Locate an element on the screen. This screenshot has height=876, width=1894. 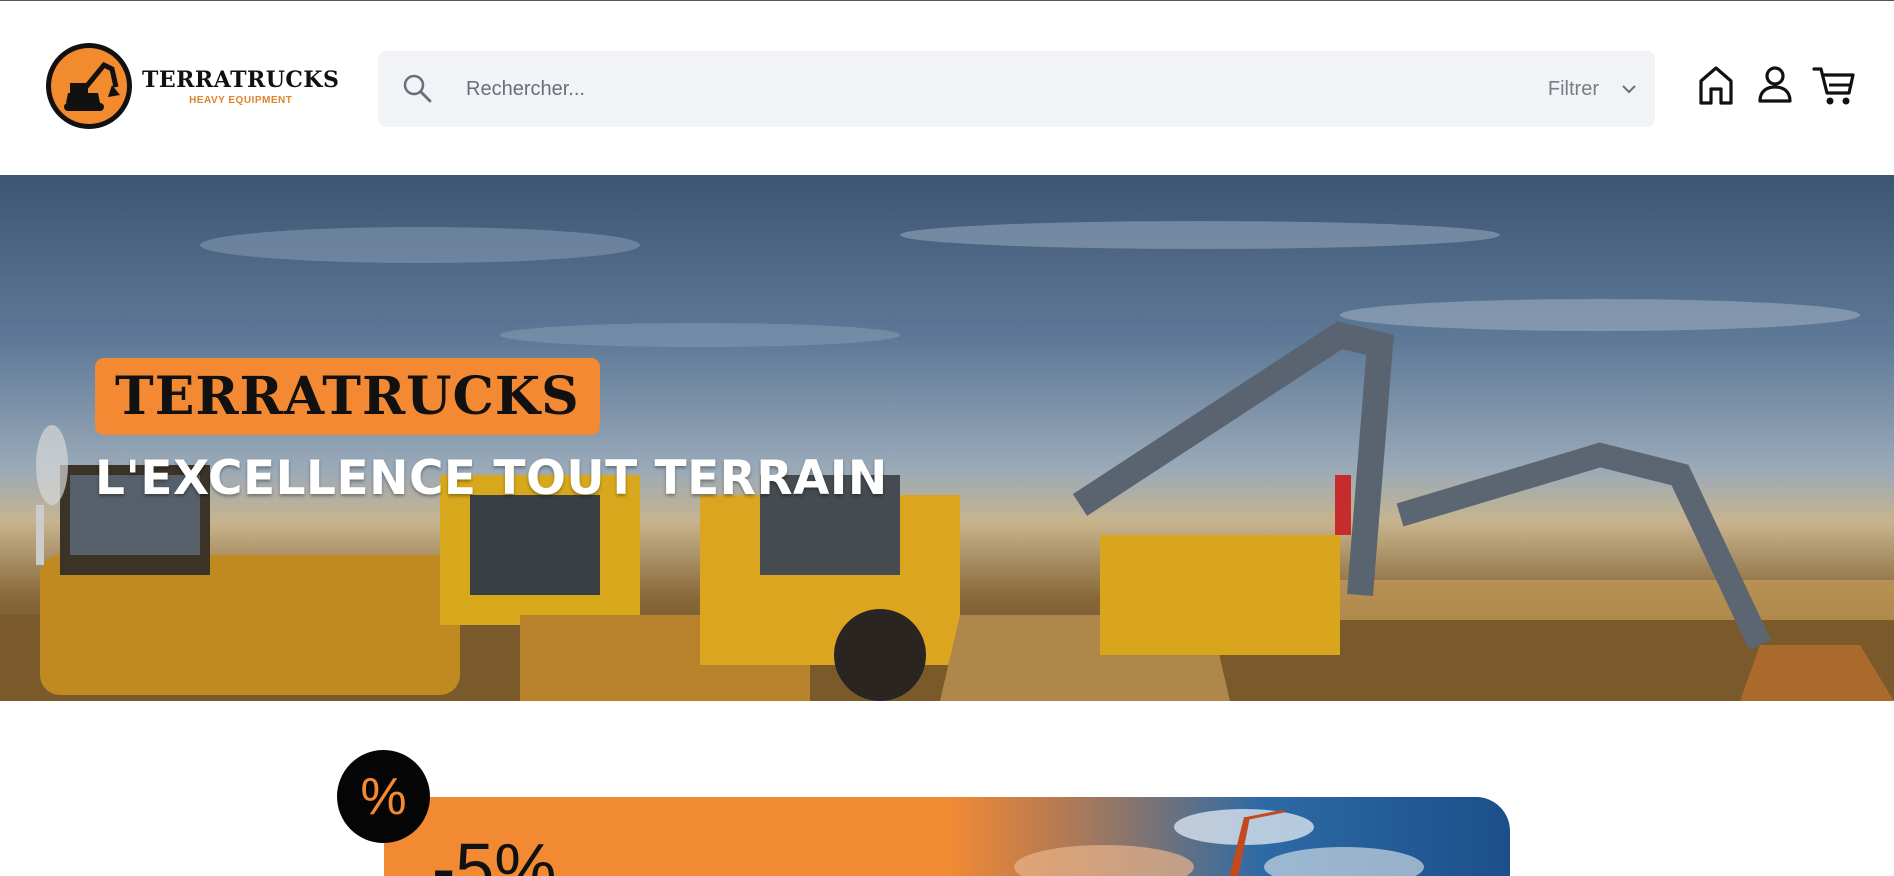
promo-discount: -5% is located at coordinates (494, 852).